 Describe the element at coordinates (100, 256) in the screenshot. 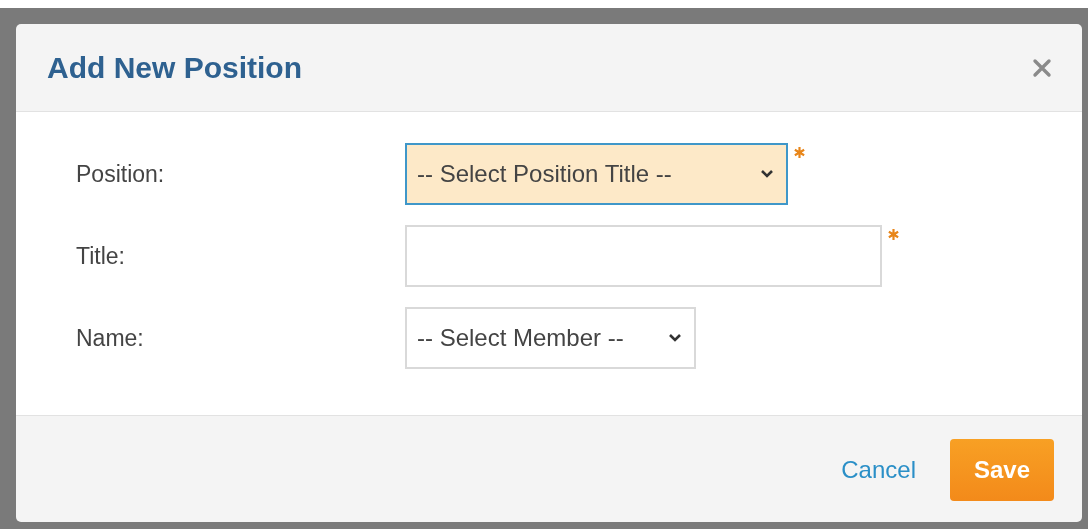

I see `field-label: Title:` at that location.